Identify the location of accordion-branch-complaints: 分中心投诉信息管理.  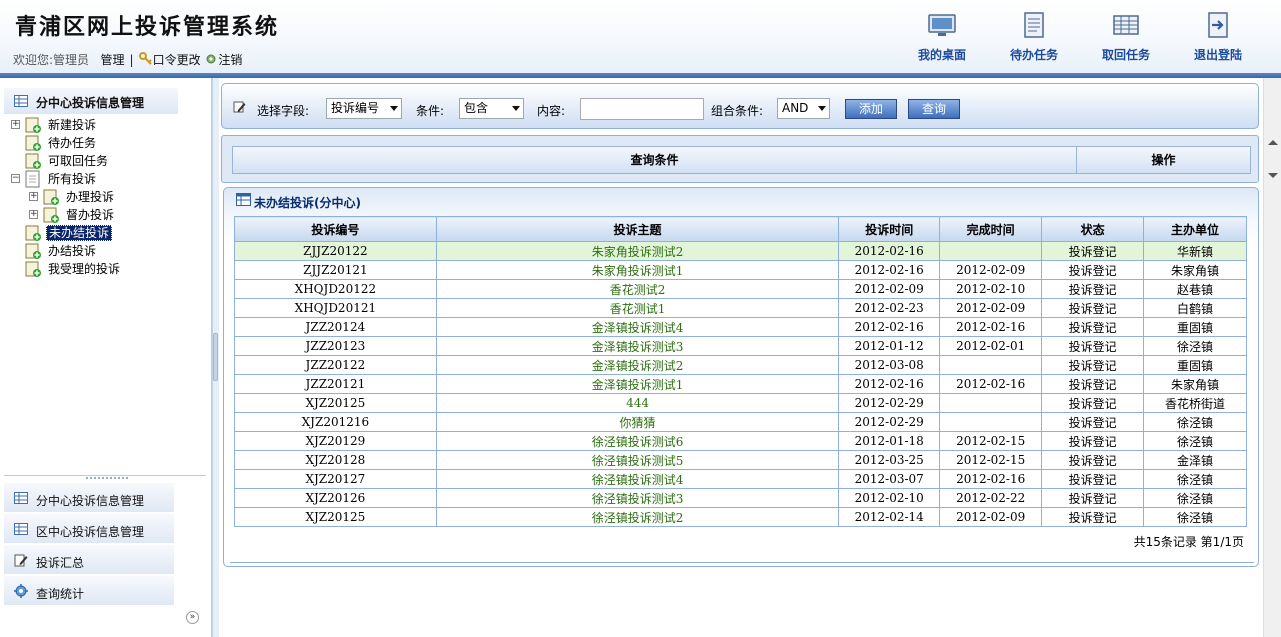
(89, 497).